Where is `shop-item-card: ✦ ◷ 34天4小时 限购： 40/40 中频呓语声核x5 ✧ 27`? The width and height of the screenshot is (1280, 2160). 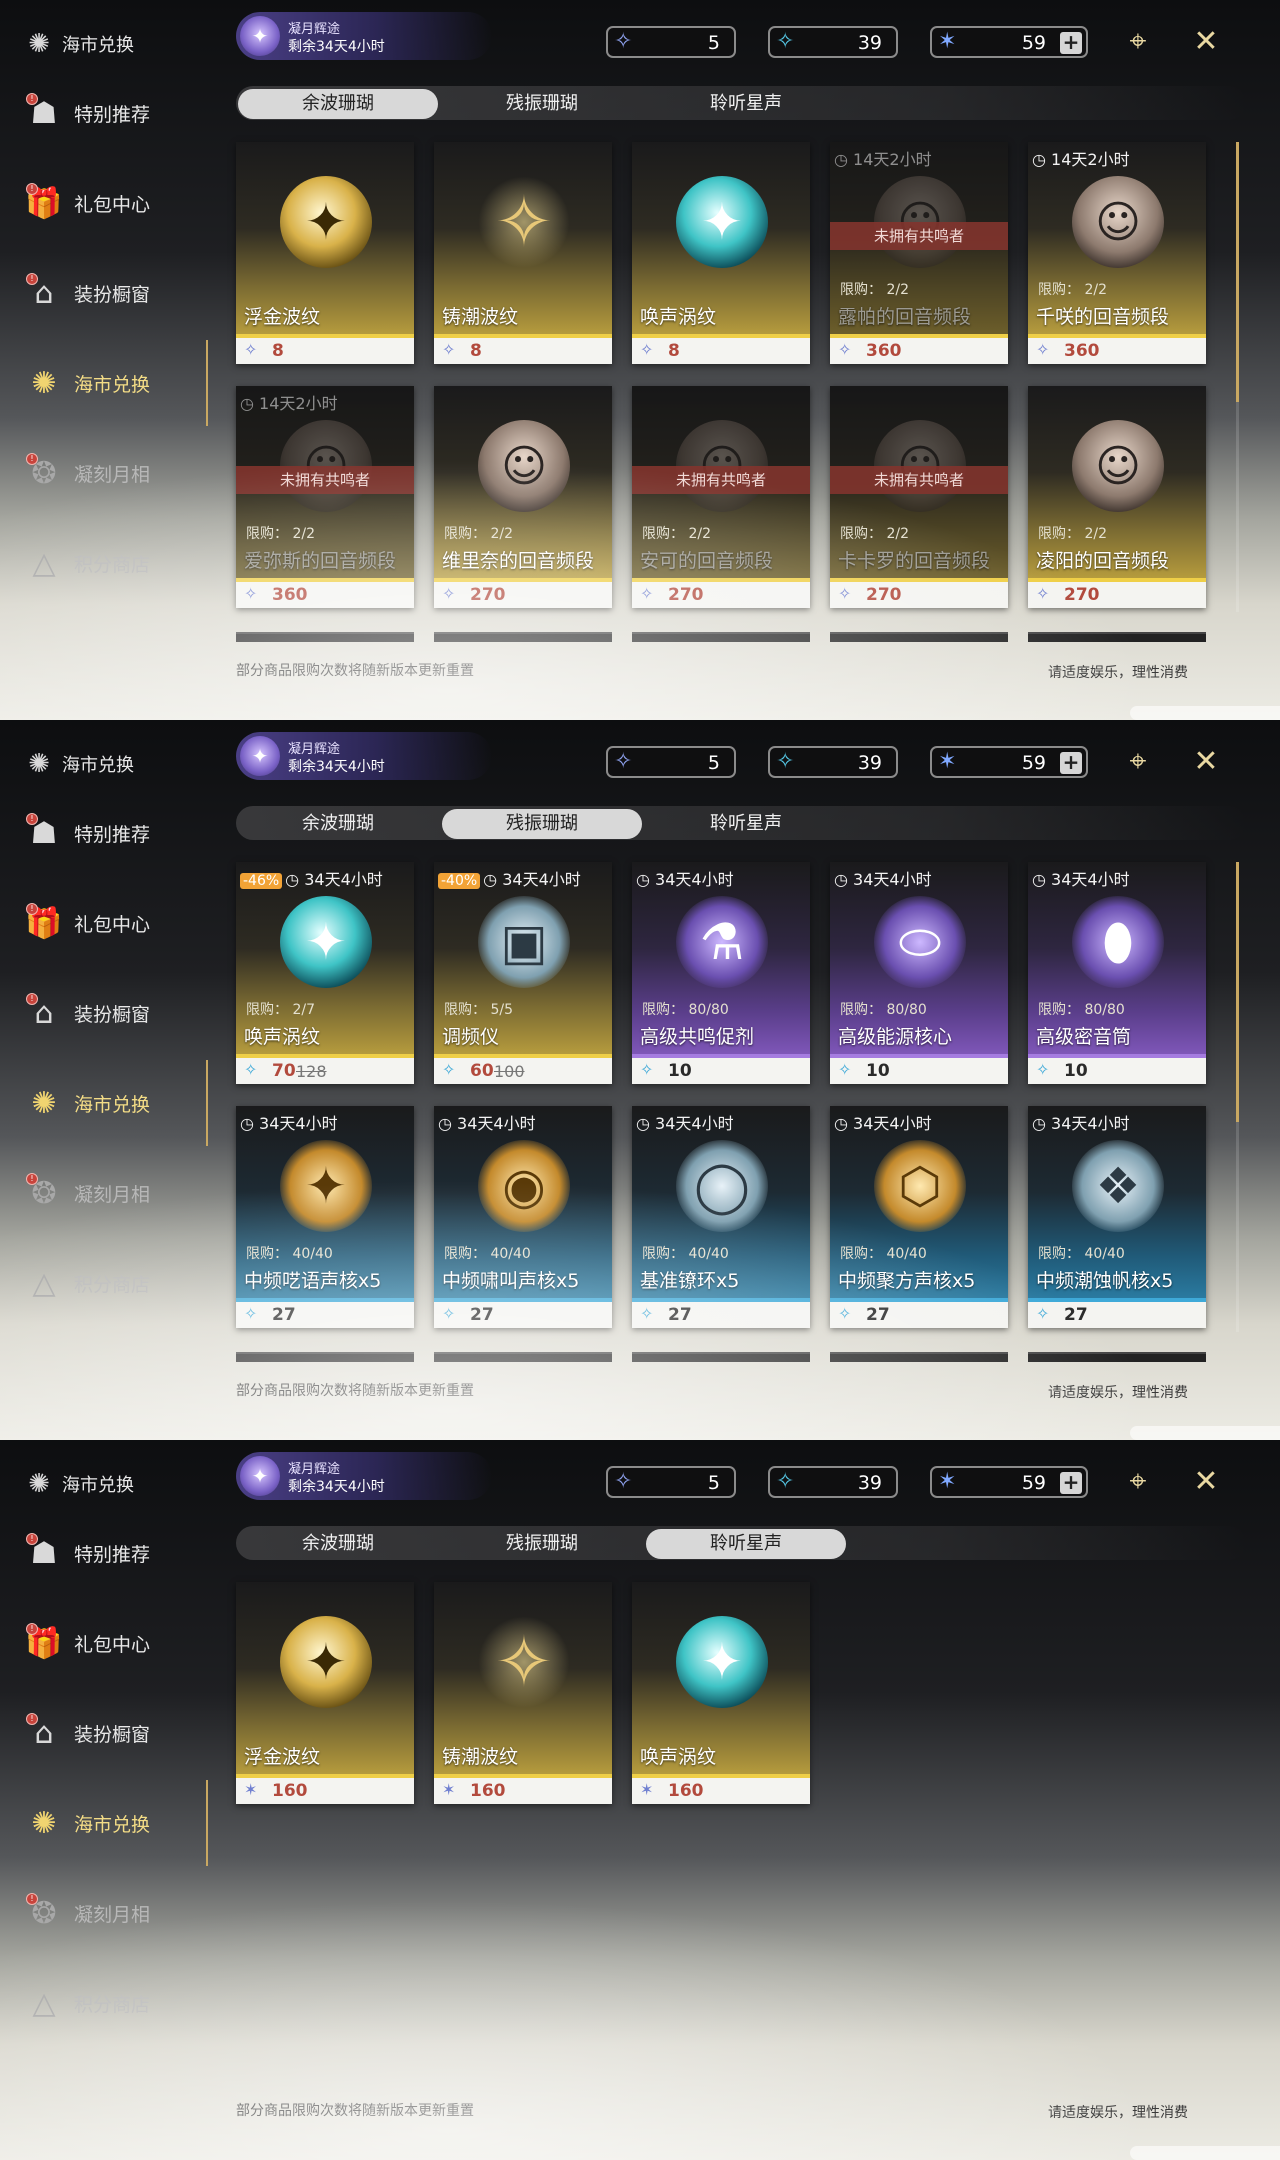
shop-item-card: ✦ ◷ 34天4小时 限购： 40/40 中频呓语声核x5 ✧ 27 is located at coordinates (325, 1217).